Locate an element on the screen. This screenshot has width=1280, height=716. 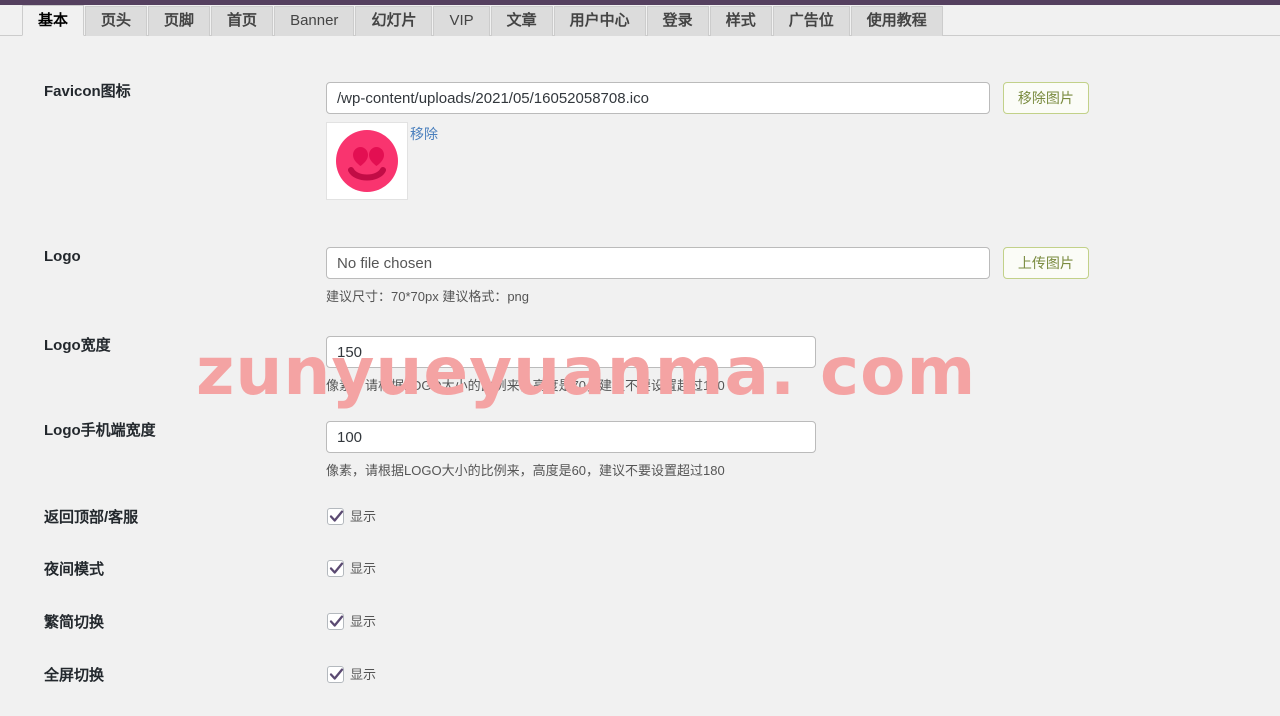
night-mode-checkbox is located at coordinates (335, 568).